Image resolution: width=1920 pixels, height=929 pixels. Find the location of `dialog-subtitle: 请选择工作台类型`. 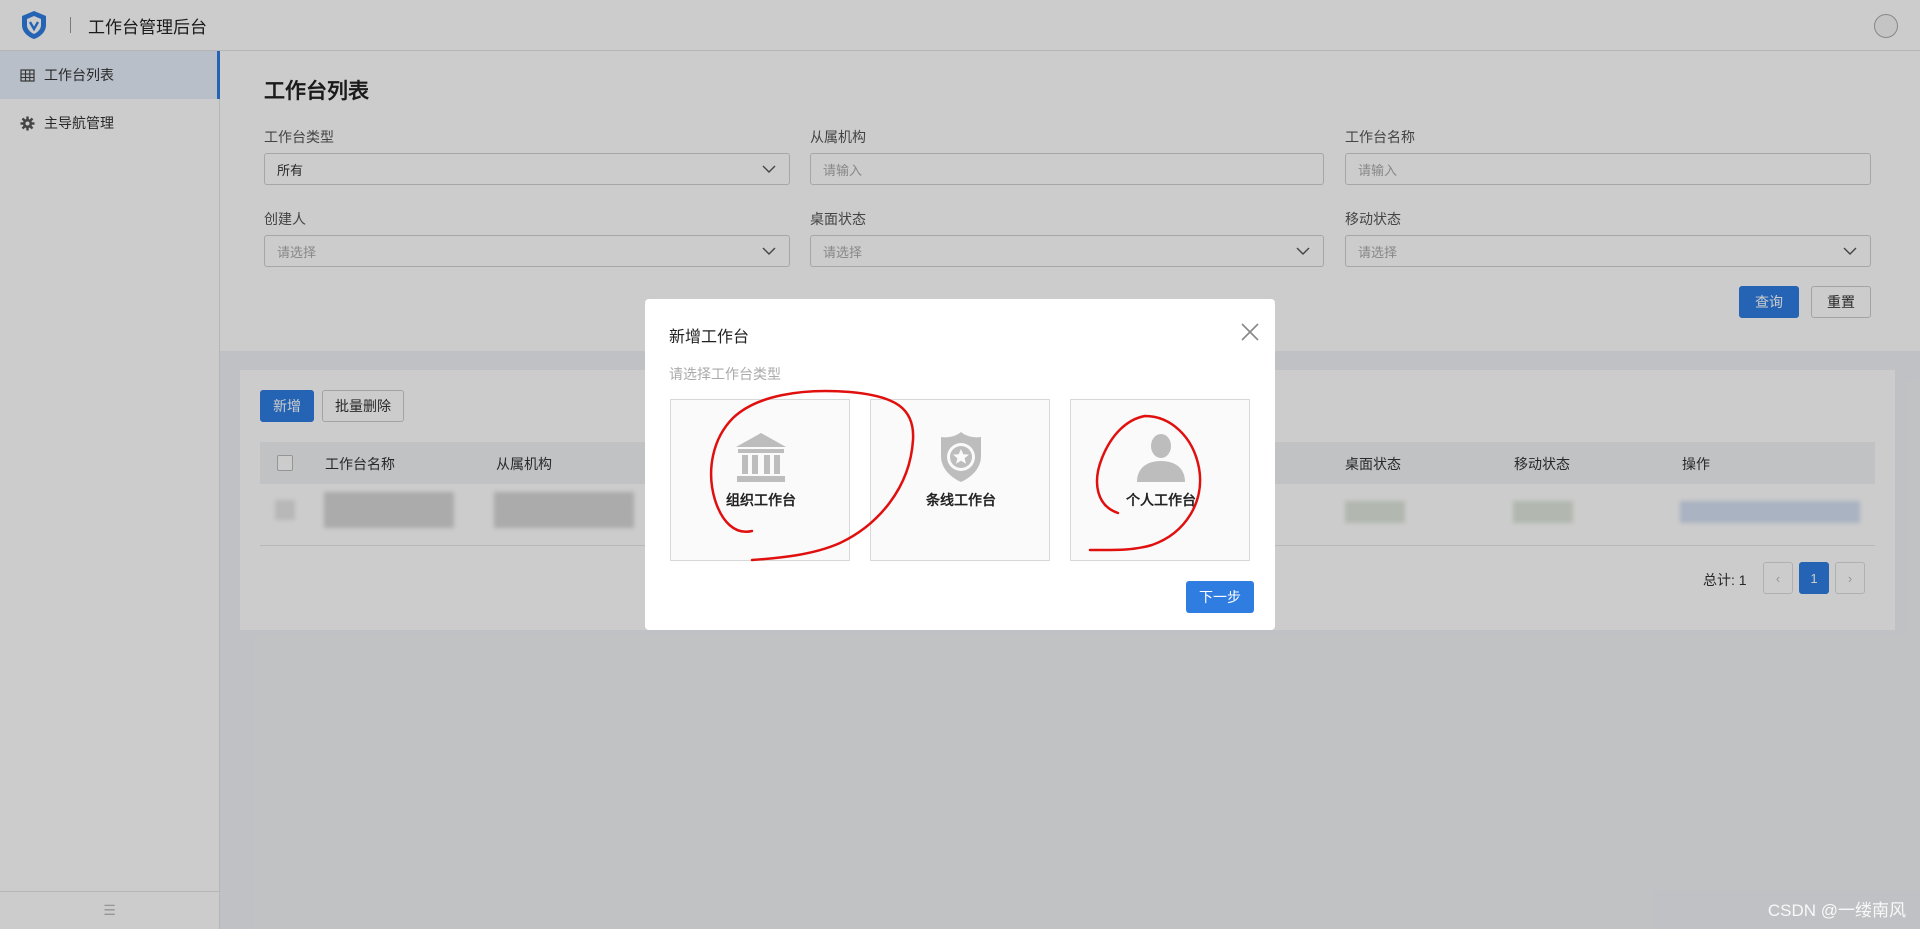

dialog-subtitle: 请选择工作台类型 is located at coordinates (725, 374).